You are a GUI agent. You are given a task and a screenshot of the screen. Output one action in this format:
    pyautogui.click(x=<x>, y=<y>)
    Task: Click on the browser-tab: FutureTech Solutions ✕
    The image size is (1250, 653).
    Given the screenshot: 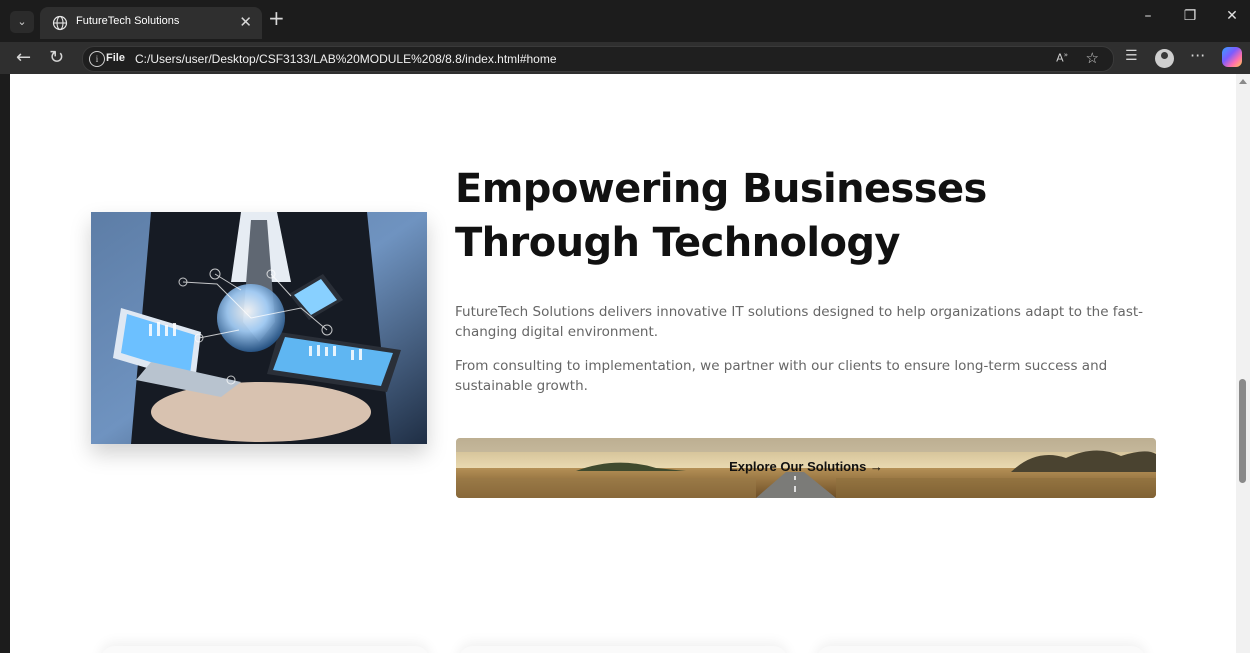 What is the action you would take?
    pyautogui.click(x=151, y=23)
    